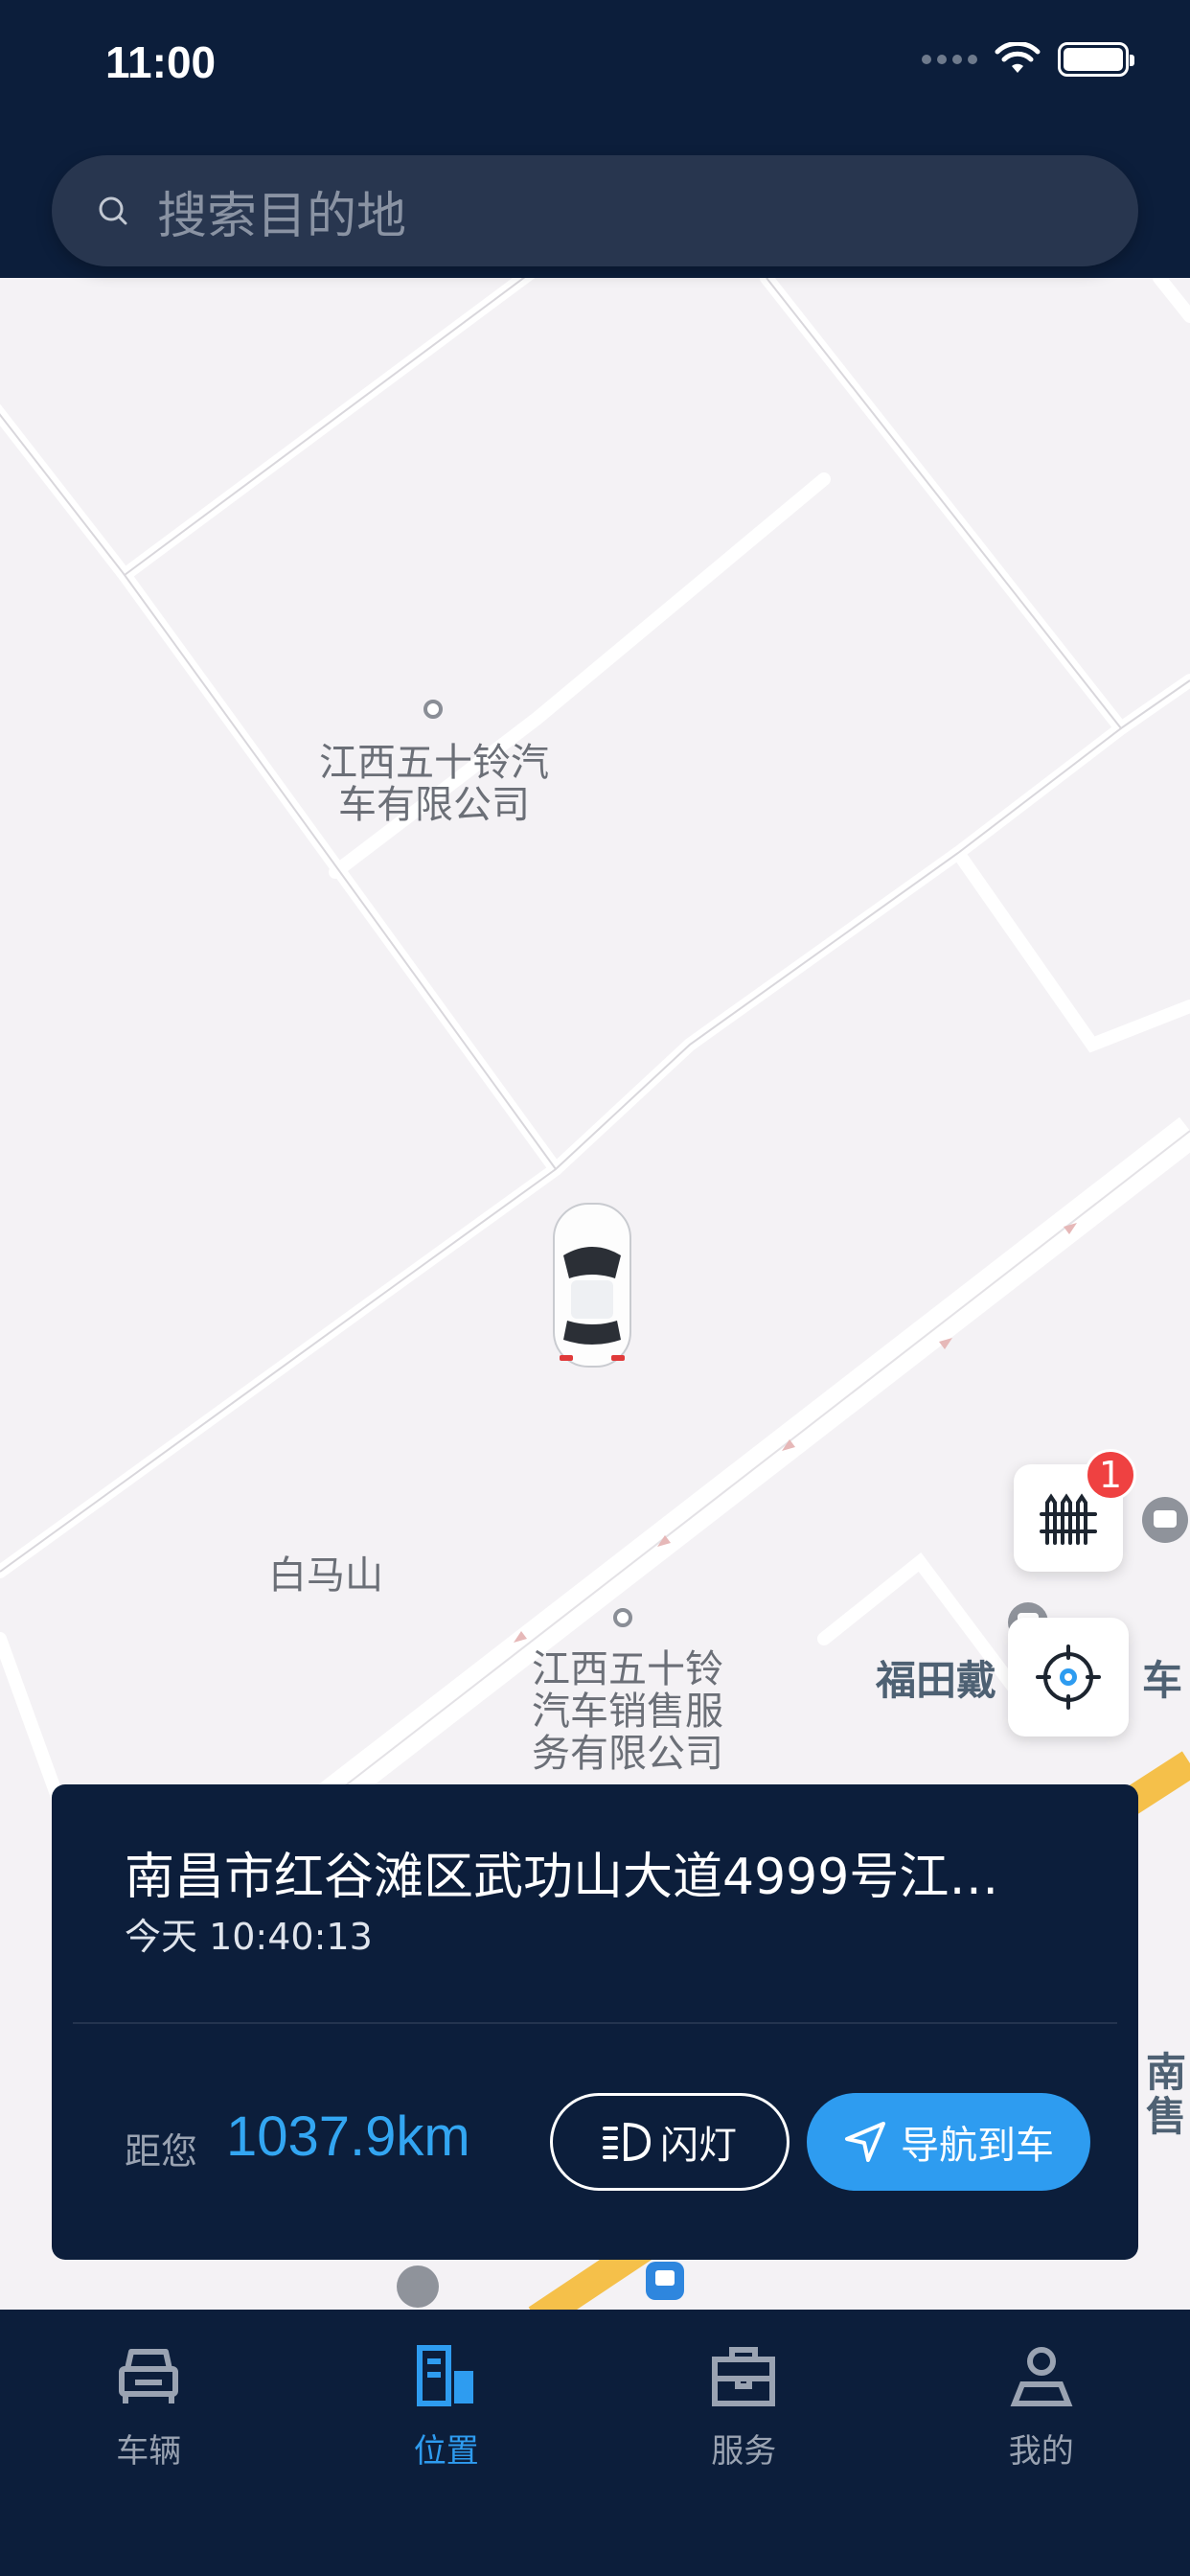 The image size is (1190, 2576). What do you see at coordinates (113, 210) in the screenshot?
I see `search-icon` at bounding box center [113, 210].